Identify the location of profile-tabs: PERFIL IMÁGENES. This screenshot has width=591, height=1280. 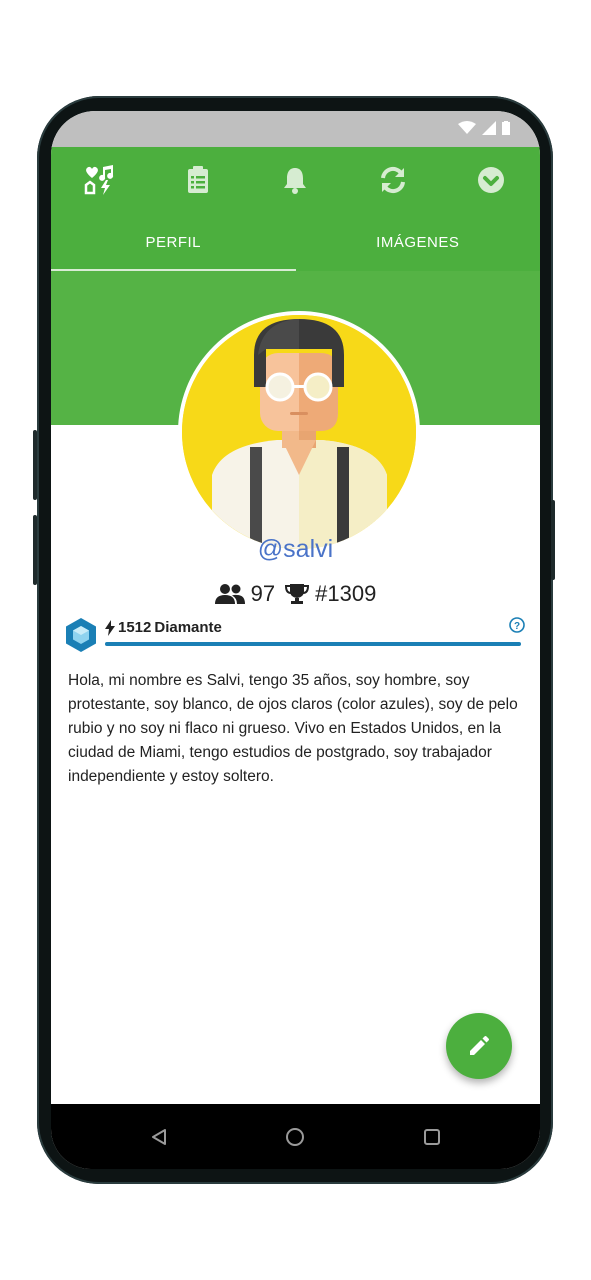
(295, 242).